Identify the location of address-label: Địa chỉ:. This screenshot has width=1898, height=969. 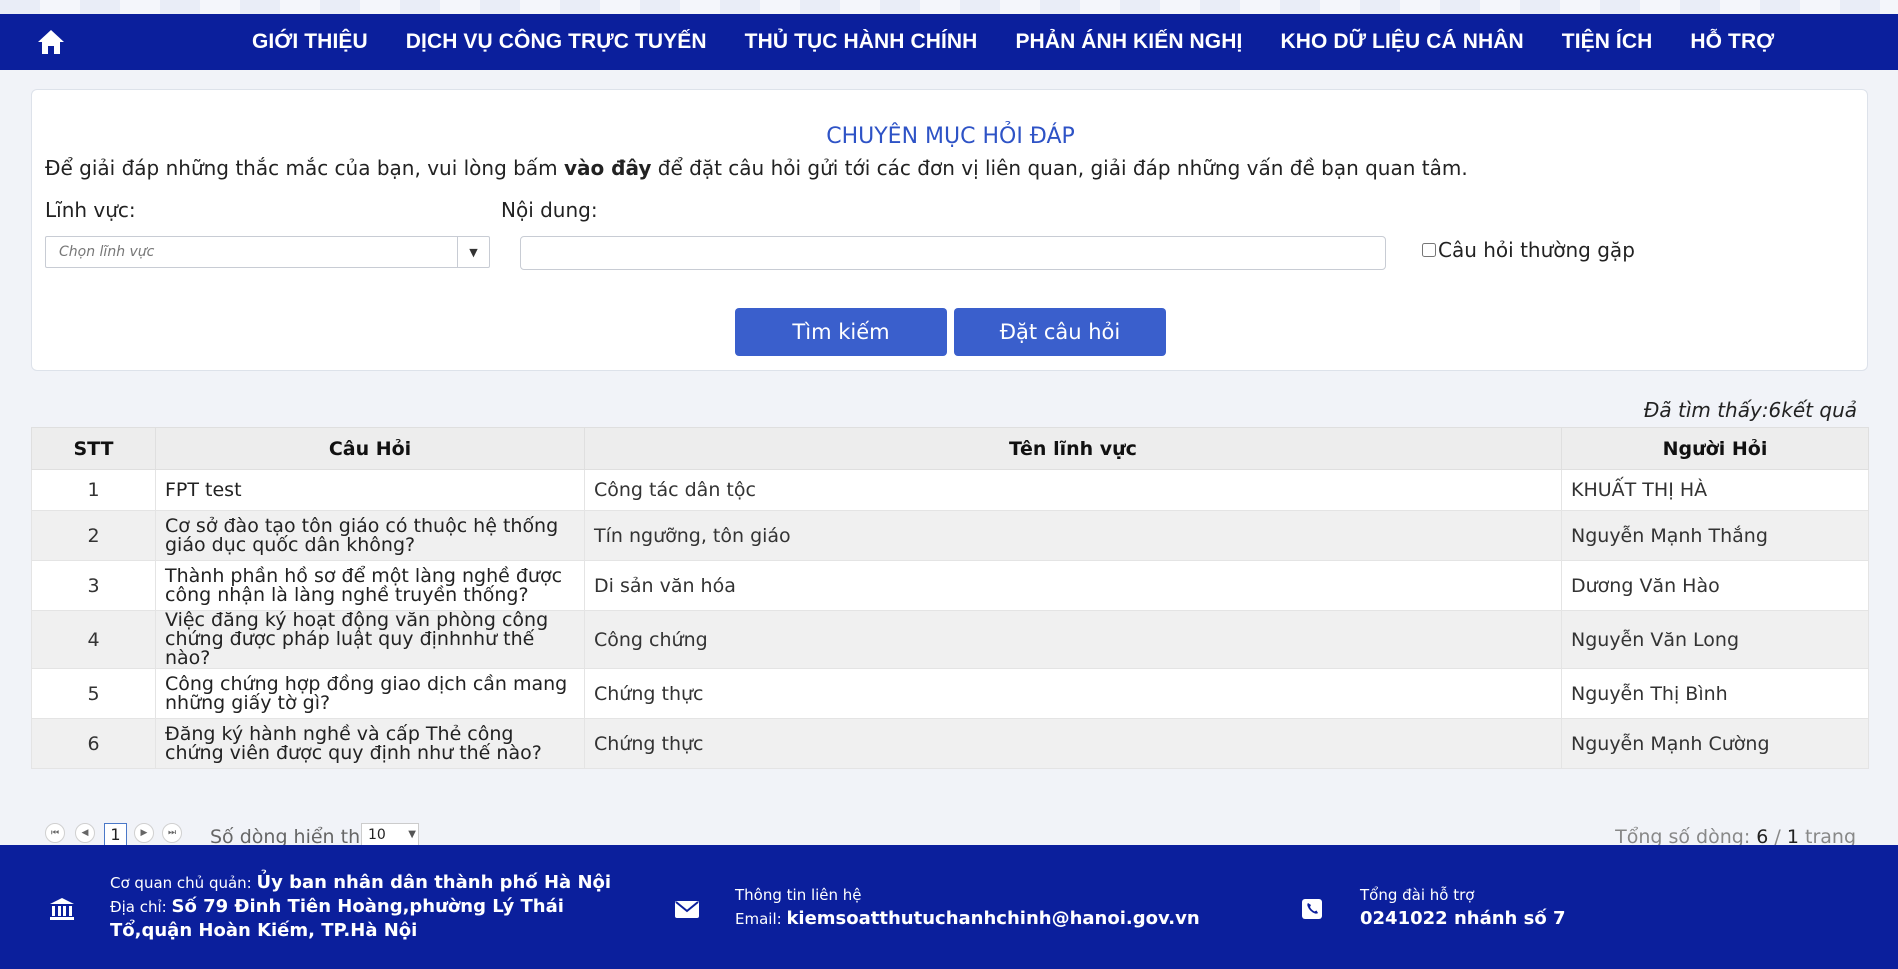
(141, 907).